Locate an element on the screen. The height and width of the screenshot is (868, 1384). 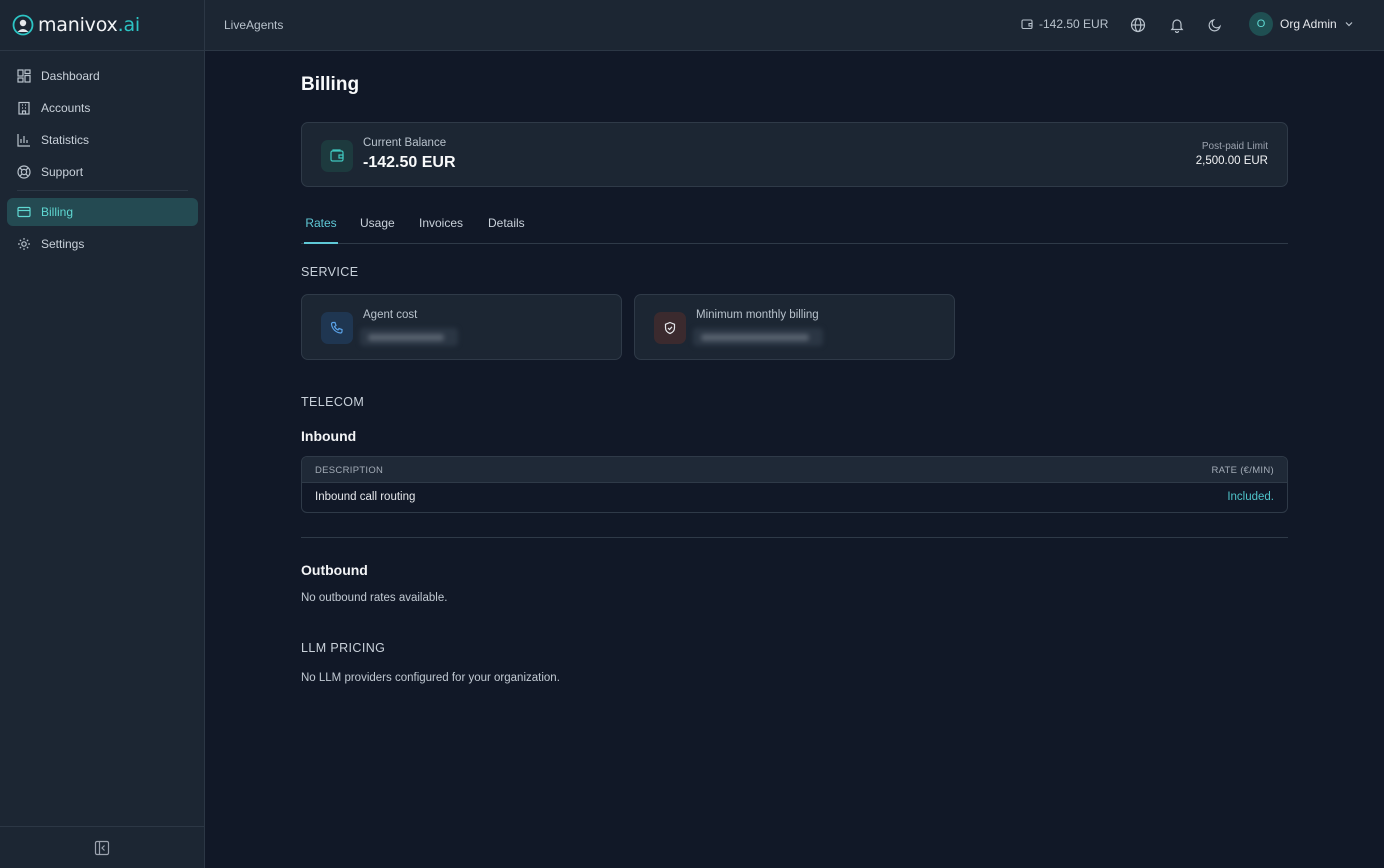
limit-value: 2,500.00 EUR is located at coordinates (1231, 161).